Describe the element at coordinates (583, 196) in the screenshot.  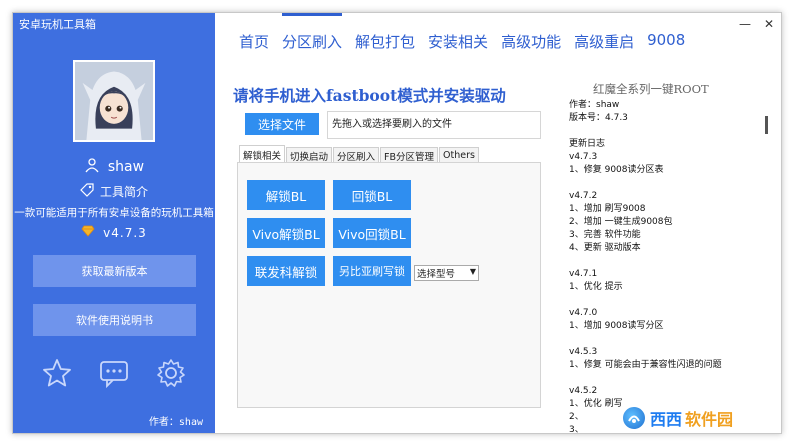
I see `changelog-line: v4.7.2` at that location.